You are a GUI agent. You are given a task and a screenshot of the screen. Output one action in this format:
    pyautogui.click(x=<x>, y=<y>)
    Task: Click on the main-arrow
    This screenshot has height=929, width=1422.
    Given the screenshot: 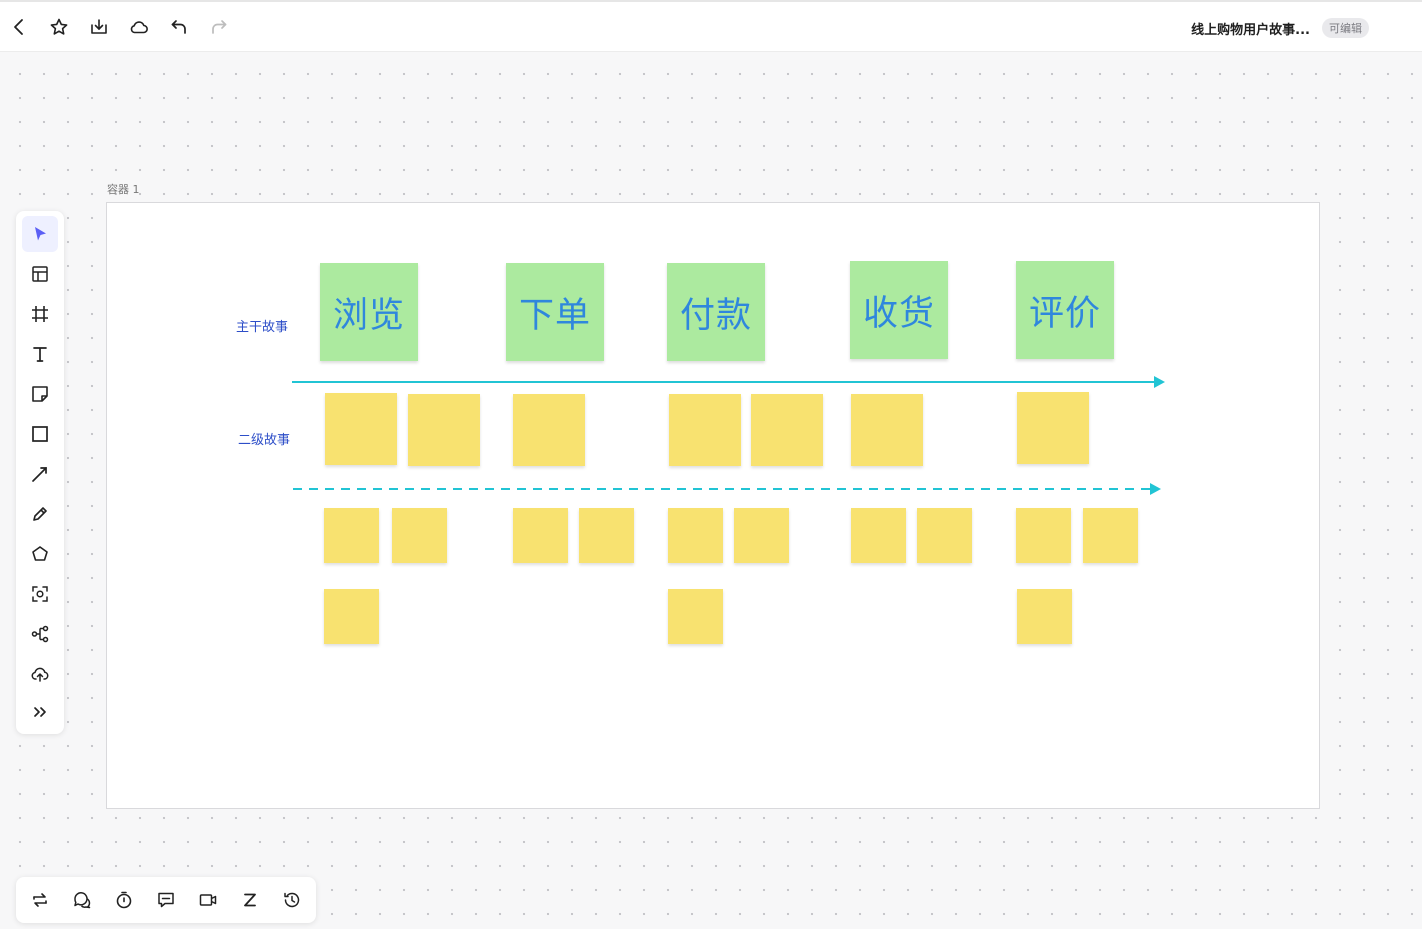 What is the action you would take?
    pyautogui.click(x=728, y=382)
    